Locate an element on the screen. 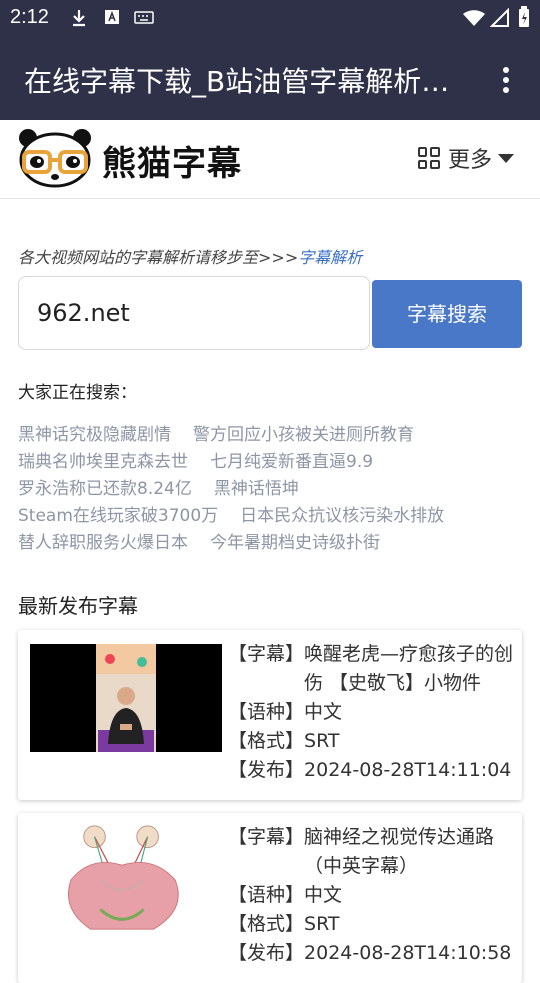 Image resolution: width=540 pixels, height=983 pixels. wifi-icon is located at coordinates (474, 18).